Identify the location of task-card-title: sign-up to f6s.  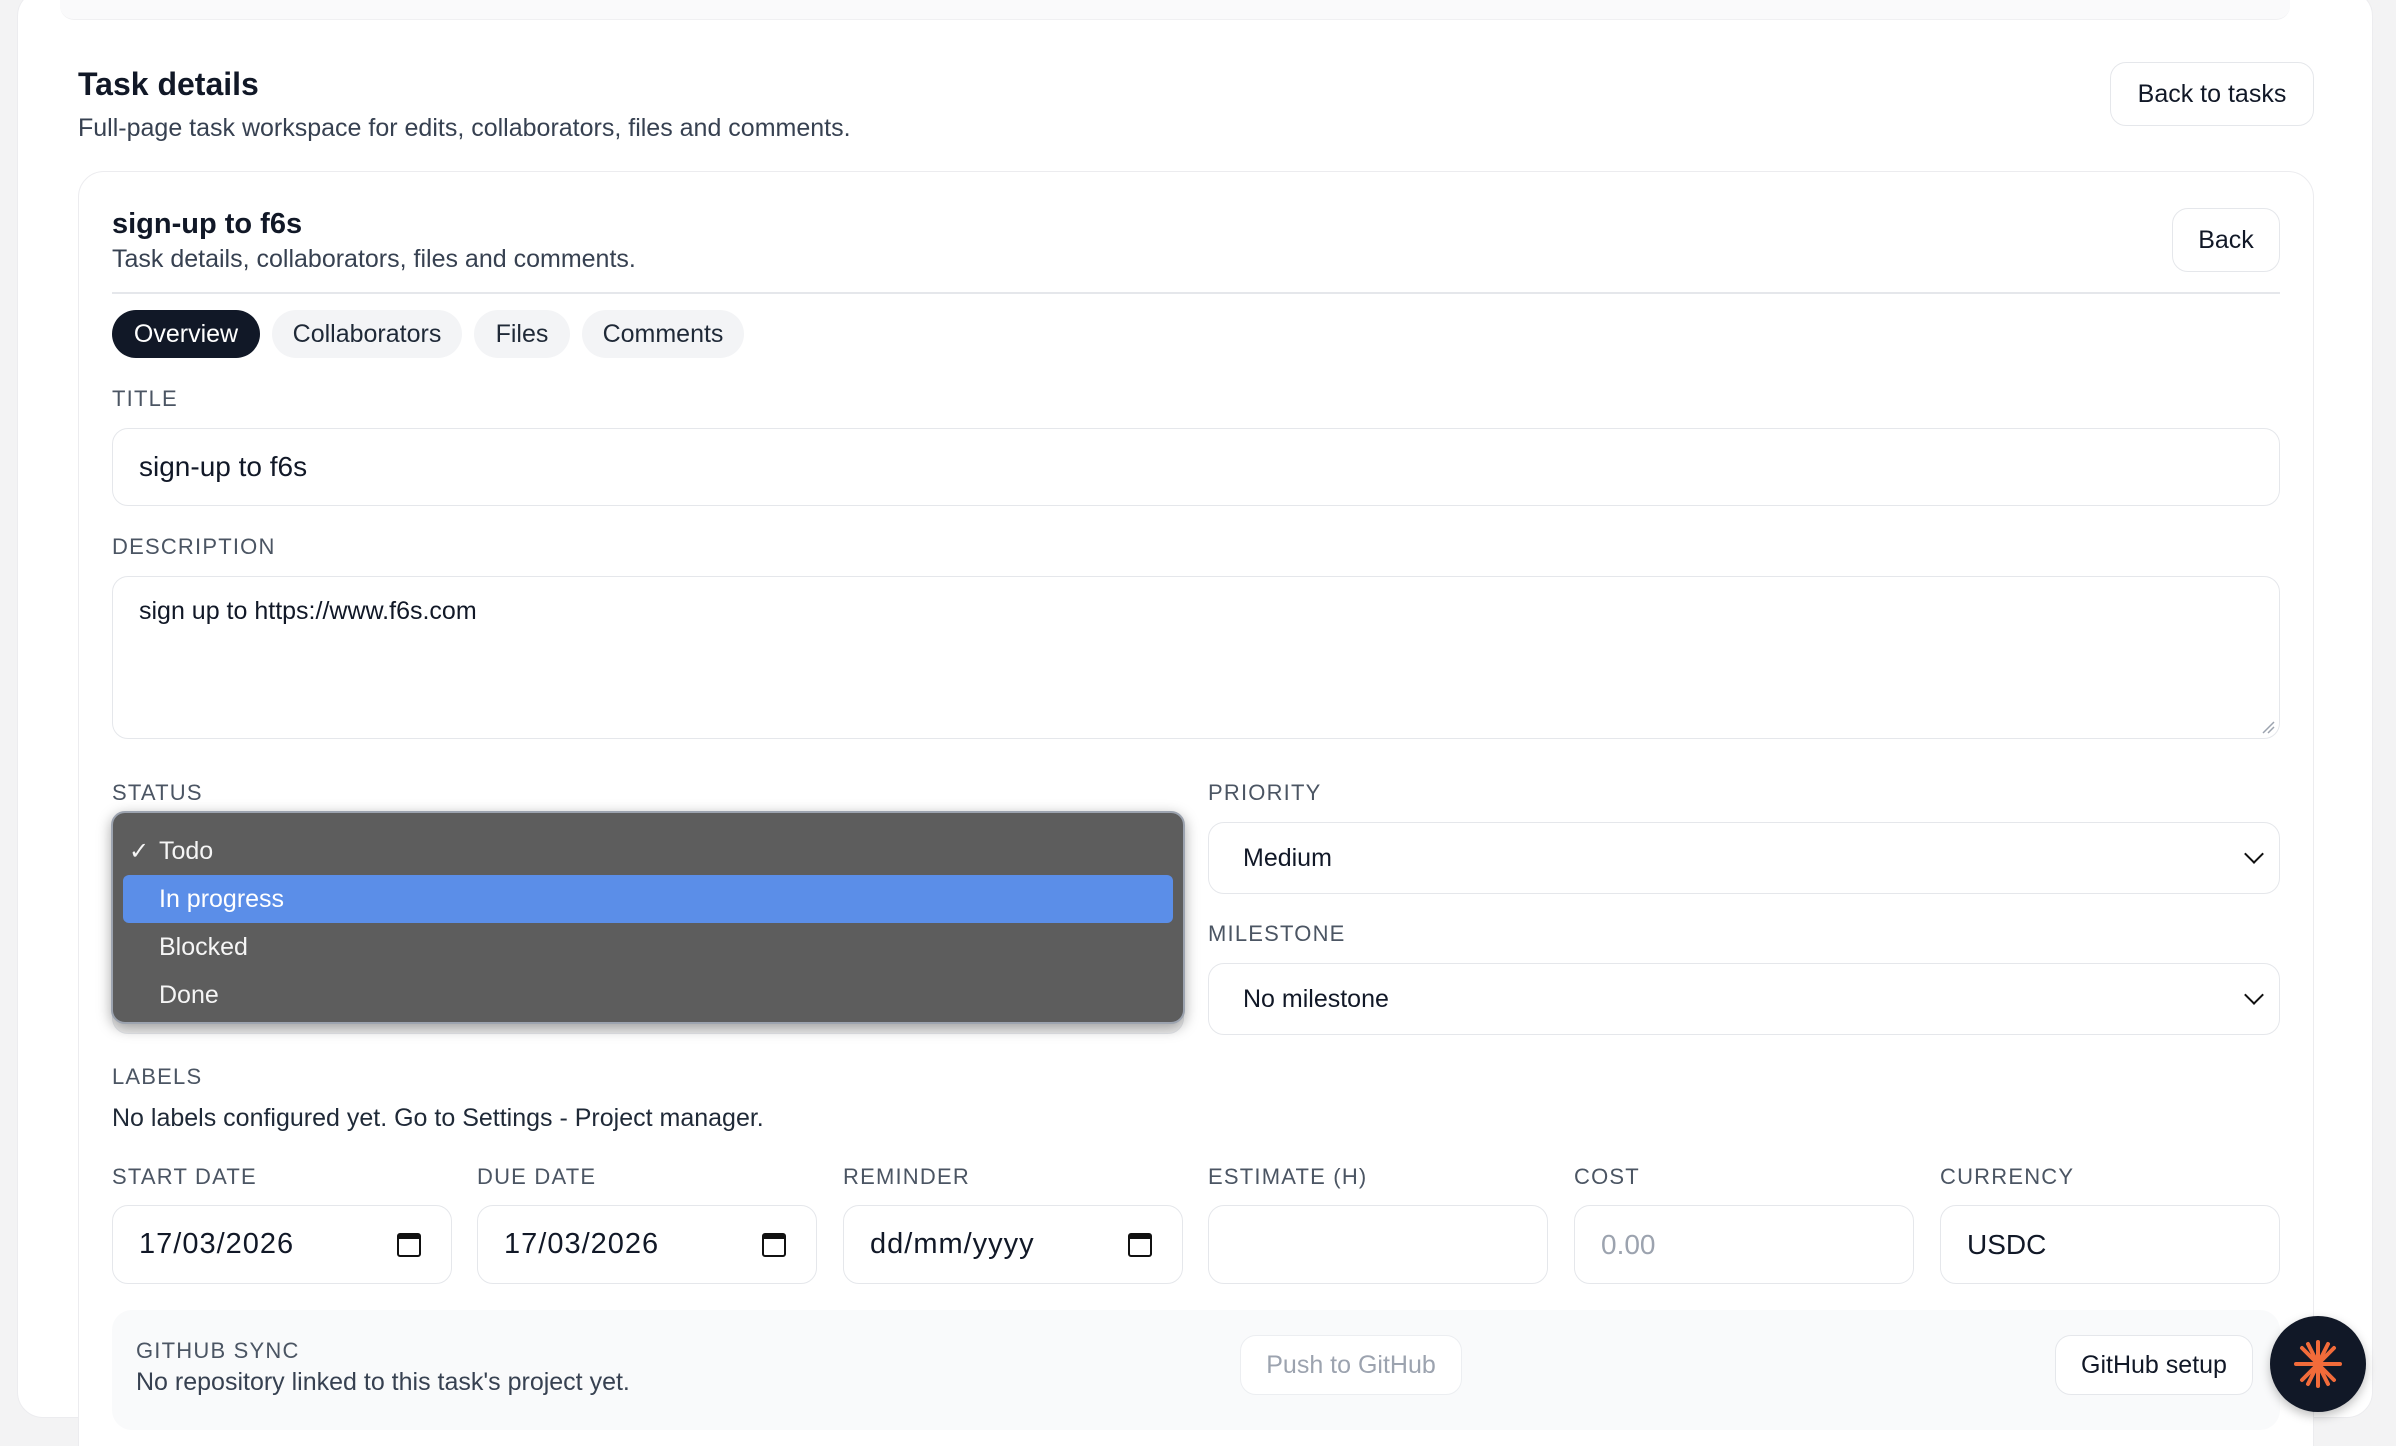
(207, 224).